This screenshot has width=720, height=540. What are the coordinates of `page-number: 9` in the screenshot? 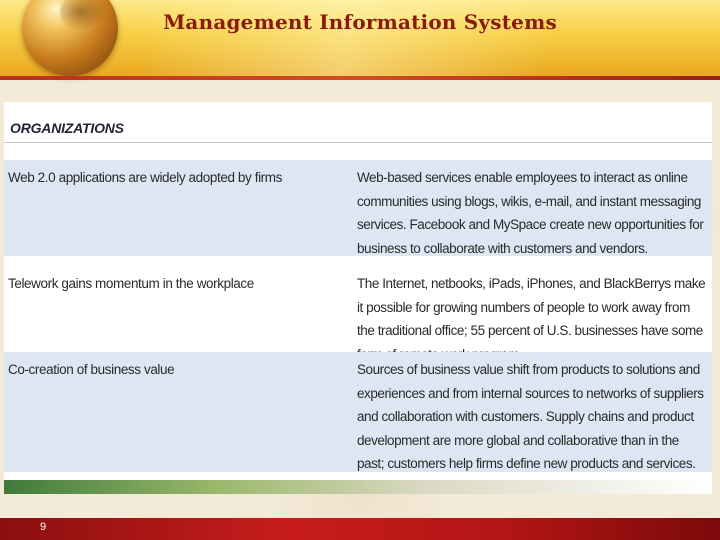 It's located at (43, 527).